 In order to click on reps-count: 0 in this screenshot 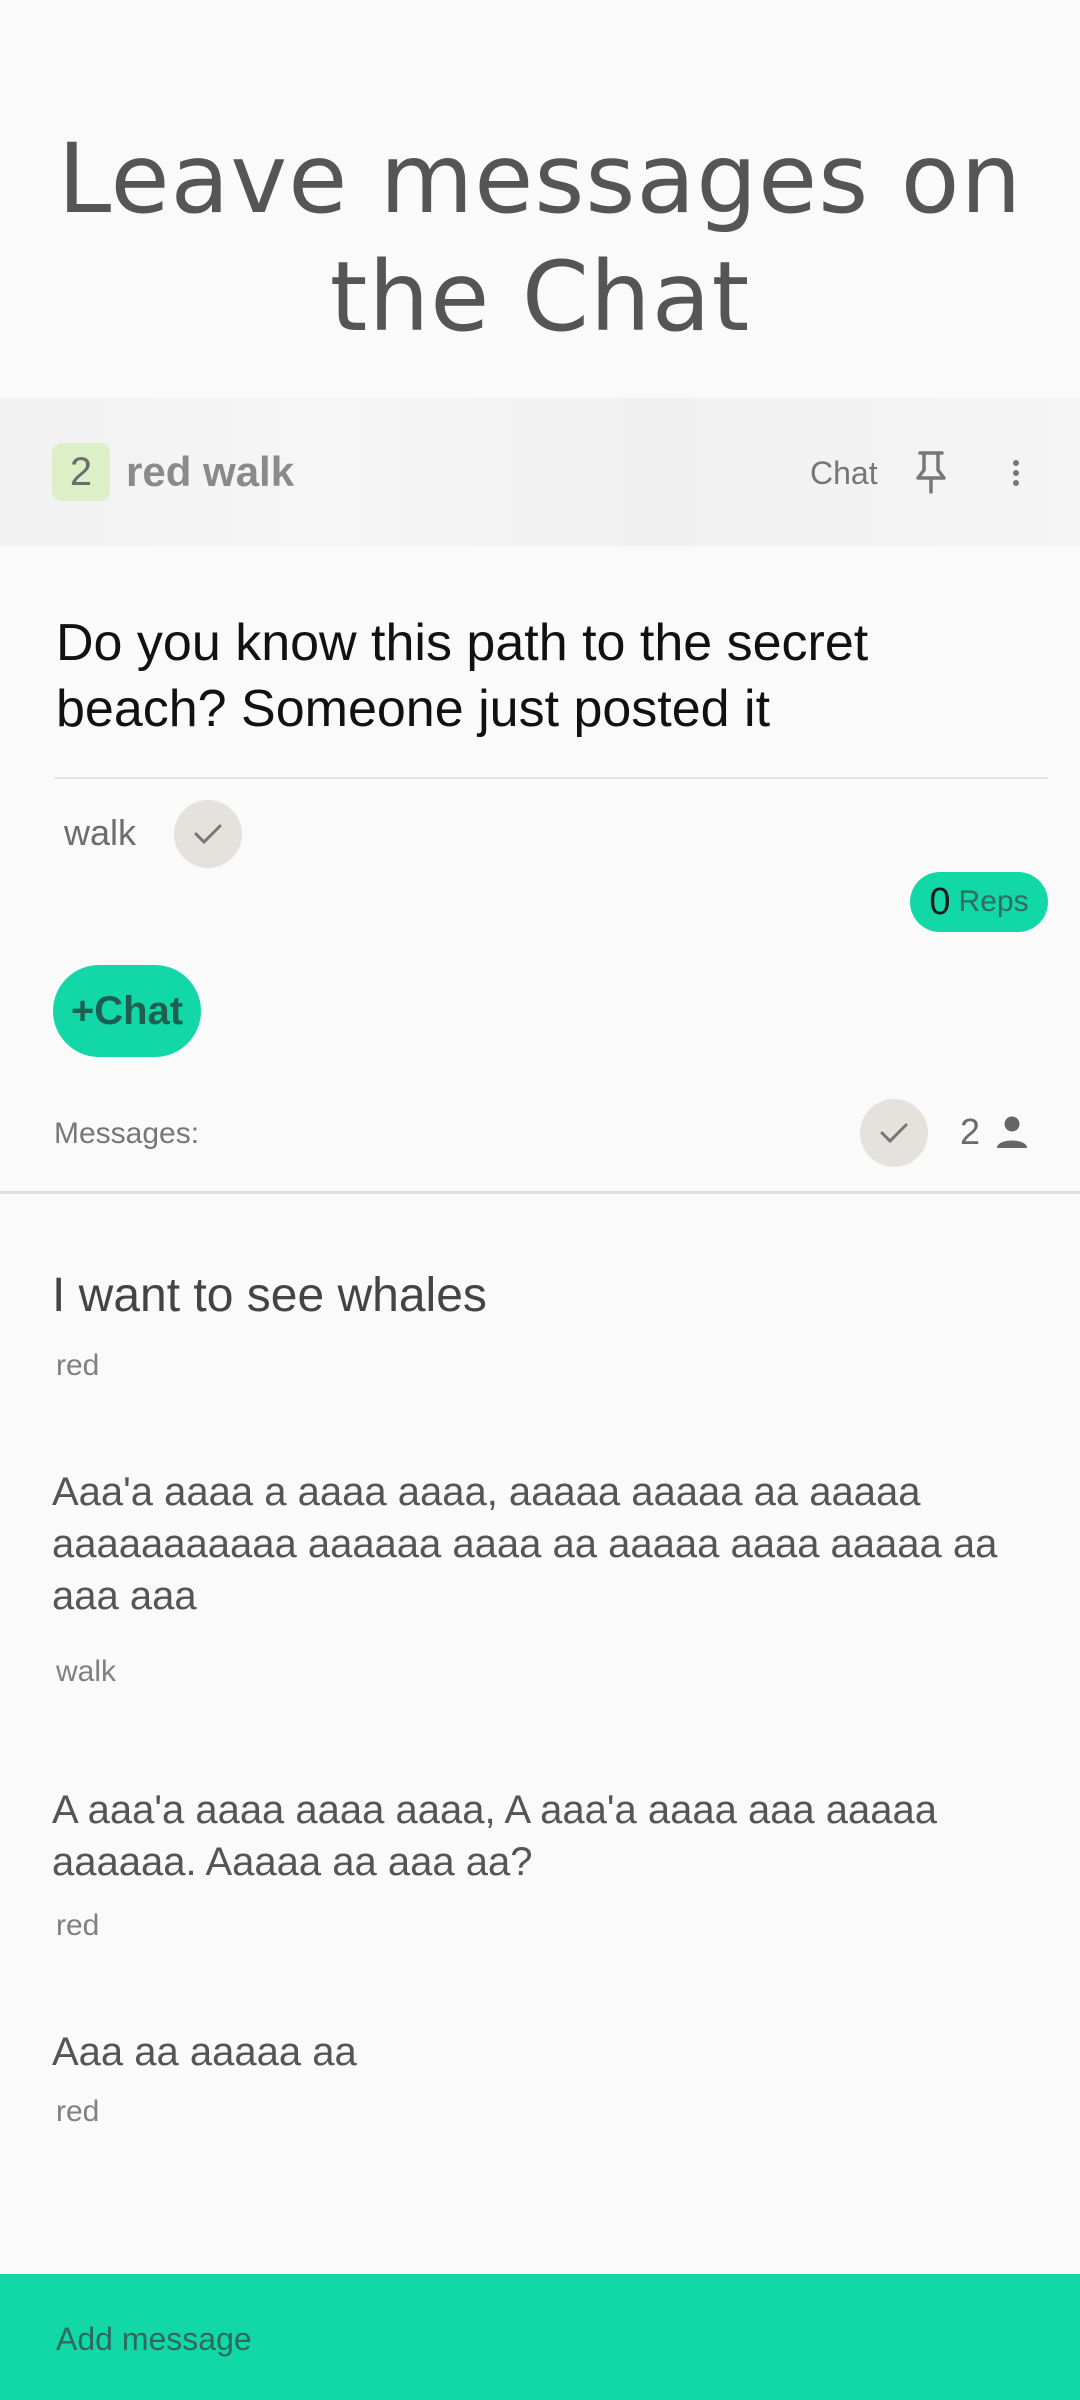, I will do `click(940, 901)`.